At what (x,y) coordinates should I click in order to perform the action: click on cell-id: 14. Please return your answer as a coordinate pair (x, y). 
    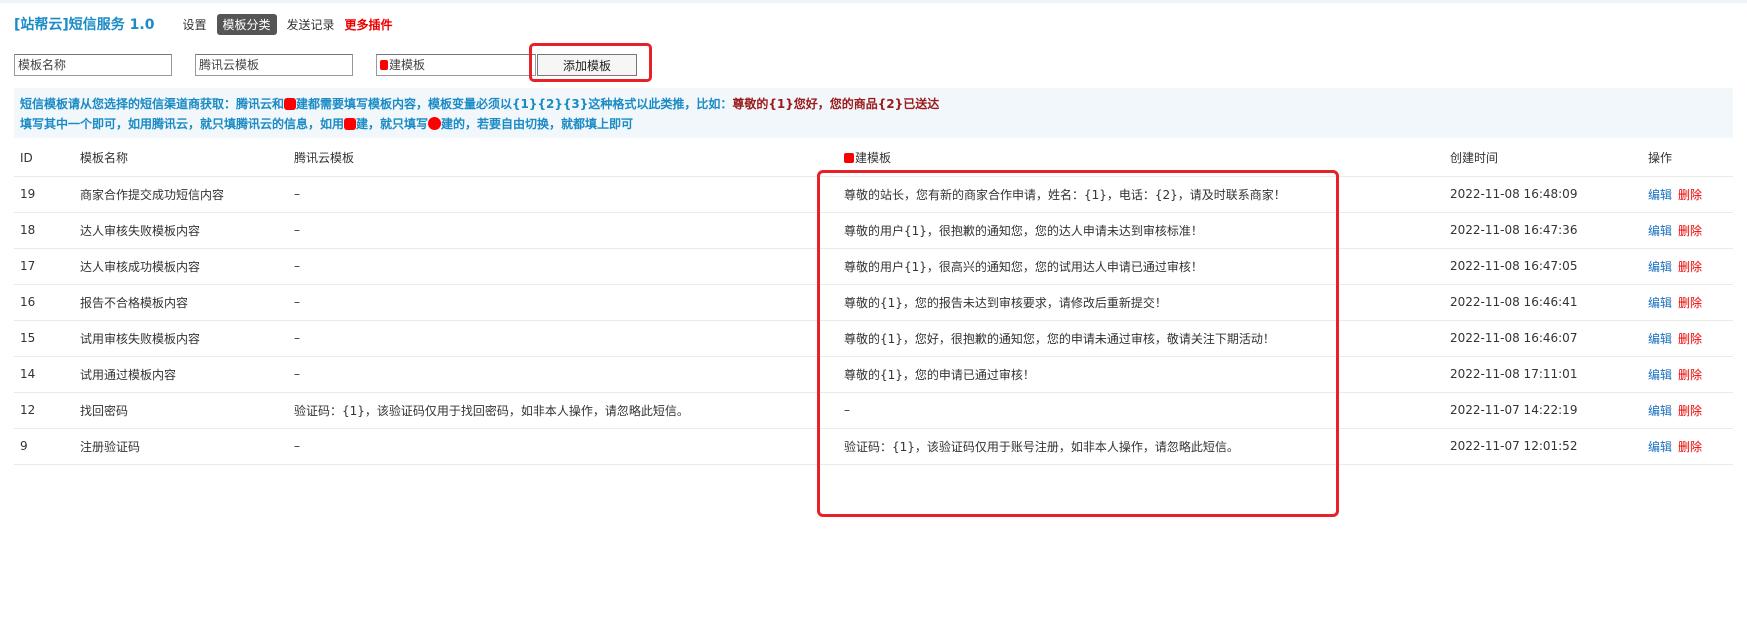
    Looking at the image, I should click on (44, 374).